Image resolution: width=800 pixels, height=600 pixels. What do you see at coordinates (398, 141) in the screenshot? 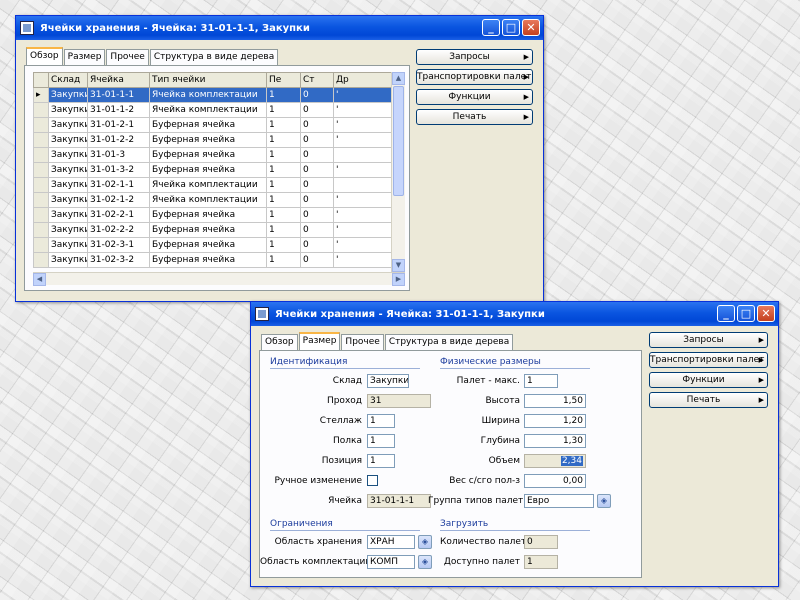
I see `scroll-thumb` at bounding box center [398, 141].